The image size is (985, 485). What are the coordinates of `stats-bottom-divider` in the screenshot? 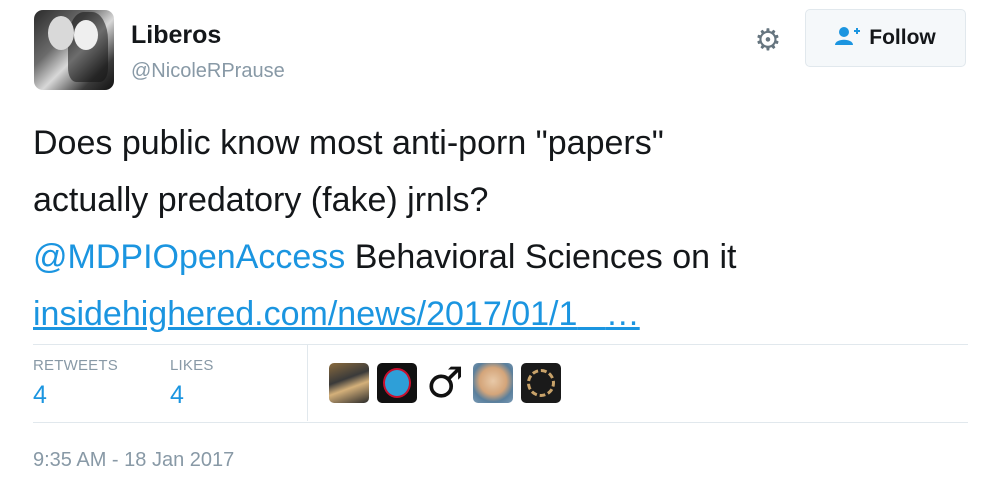 It's located at (500, 422).